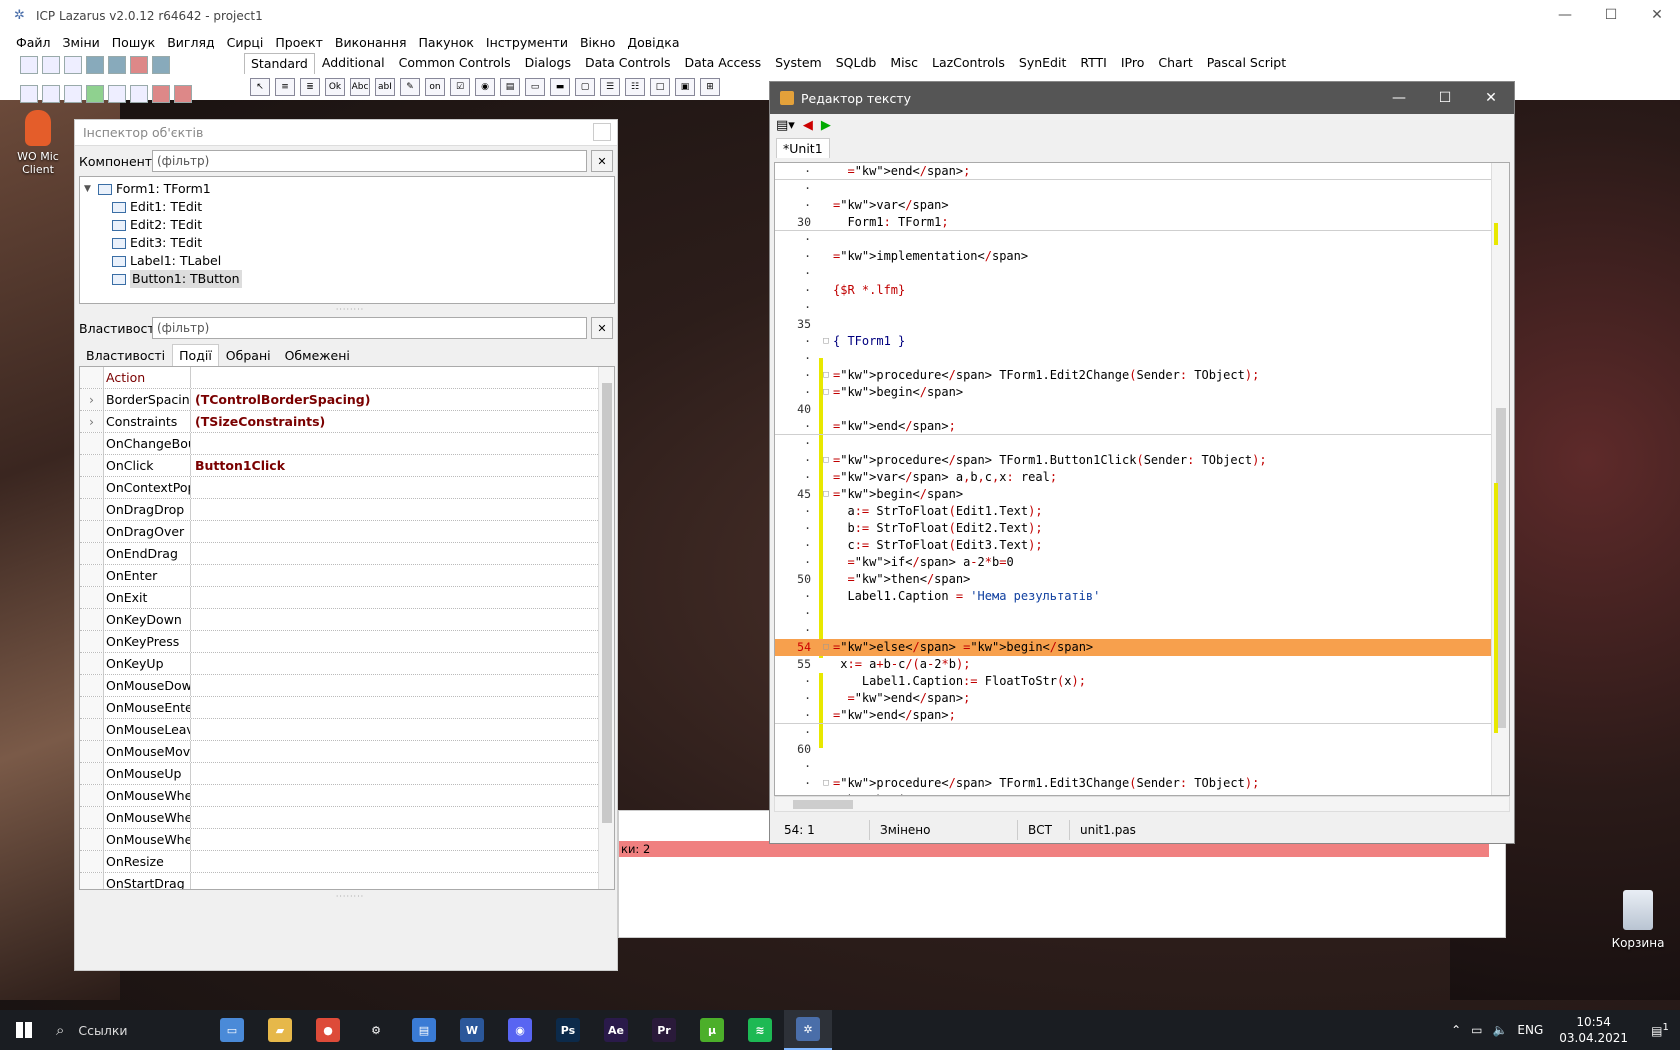  I want to click on grid-scrollbar, so click(606, 628).